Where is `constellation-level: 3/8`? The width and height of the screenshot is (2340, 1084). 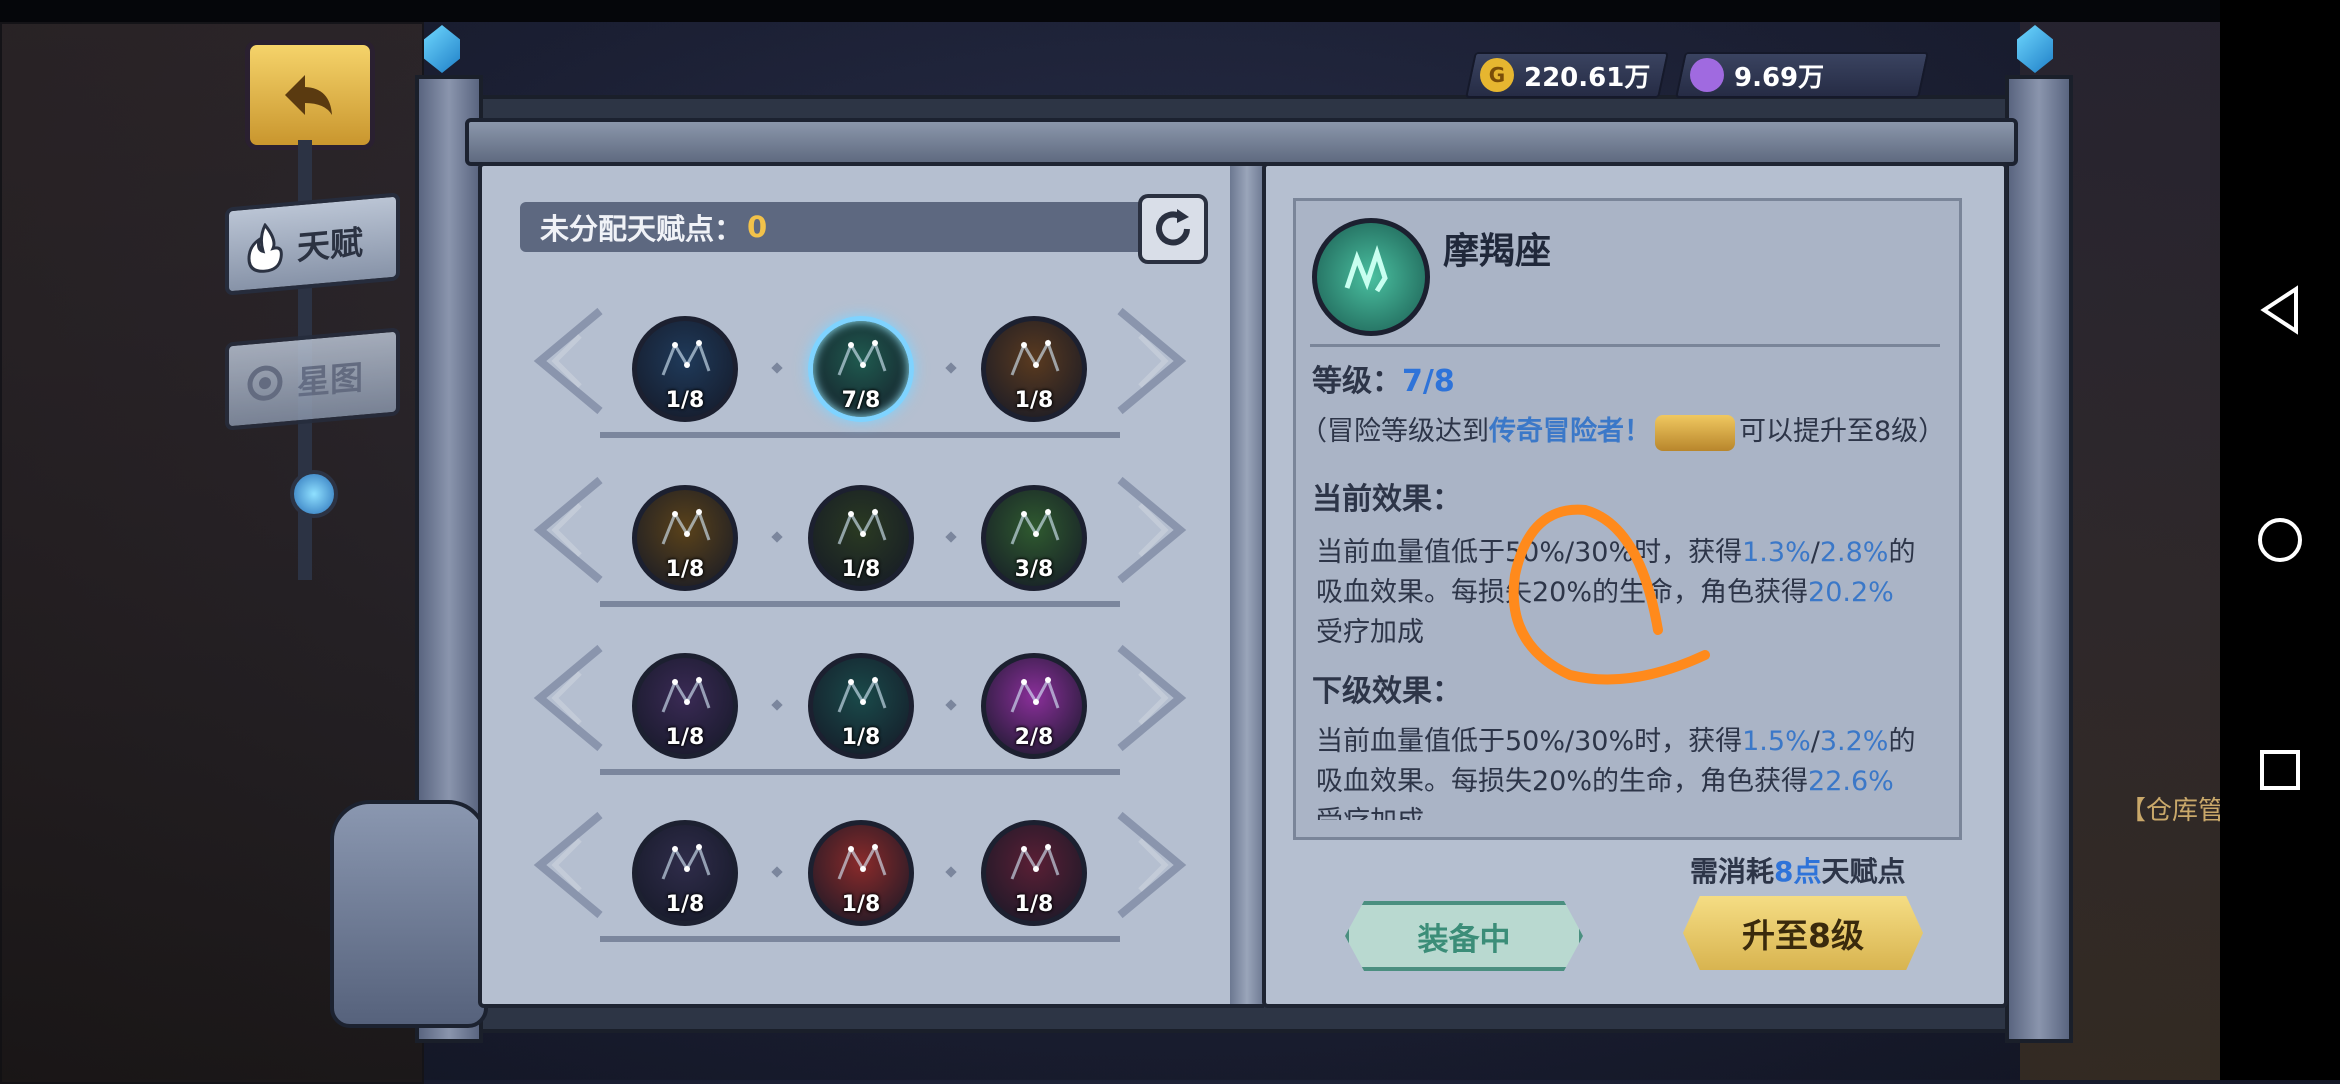 constellation-level: 3/8 is located at coordinates (1034, 569).